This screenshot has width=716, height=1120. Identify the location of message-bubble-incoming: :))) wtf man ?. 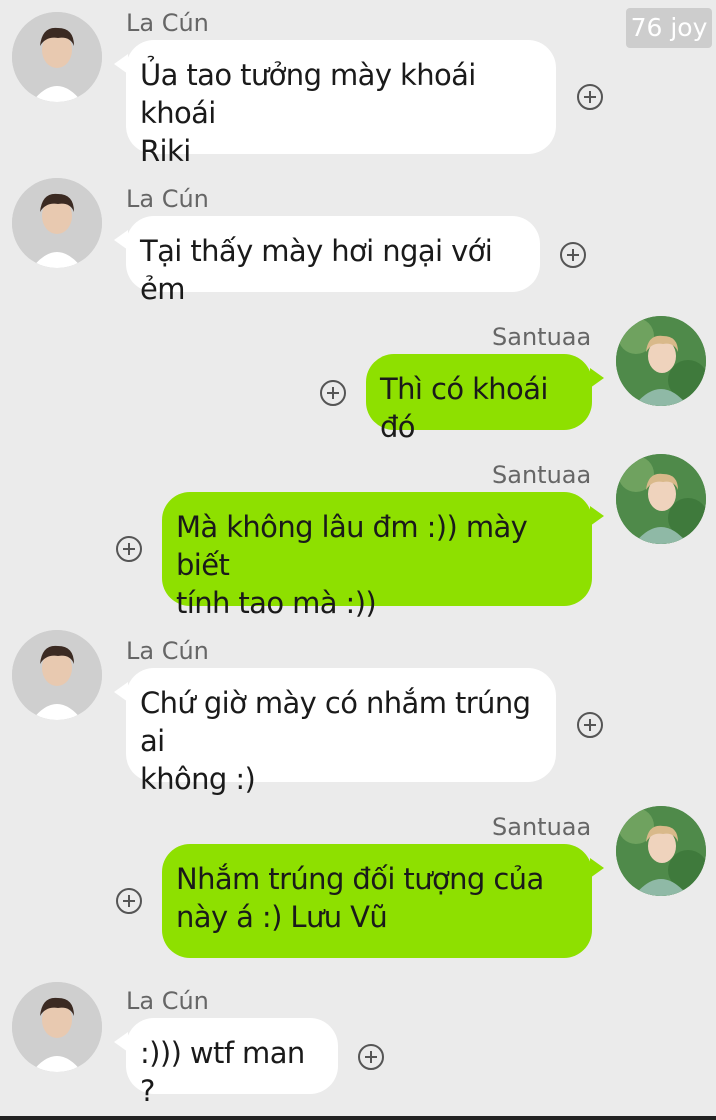
(226, 1063).